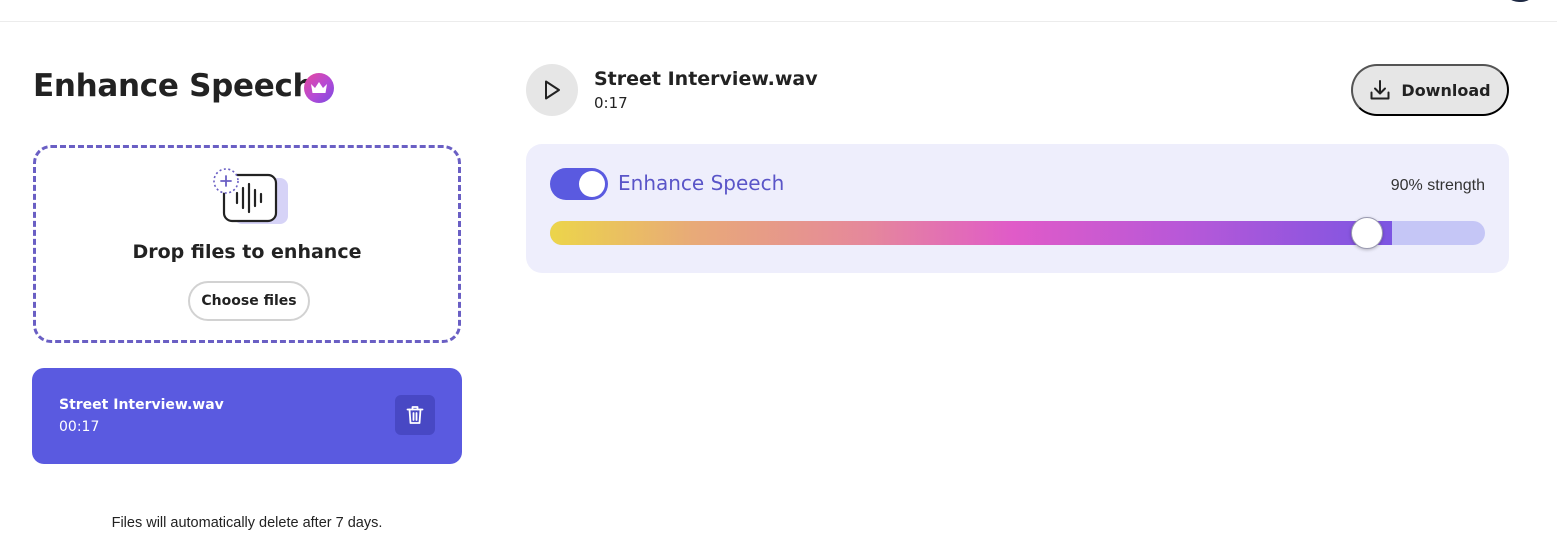 Image resolution: width=1557 pixels, height=552 pixels. What do you see at coordinates (971, 233) in the screenshot?
I see `strength-slider-fill` at bounding box center [971, 233].